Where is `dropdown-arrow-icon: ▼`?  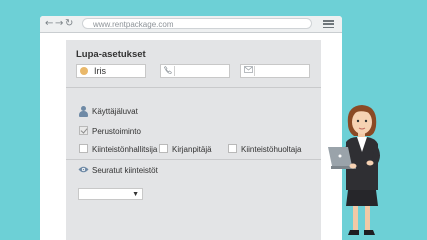
dropdown-arrow-icon: ▼ is located at coordinates (135, 194).